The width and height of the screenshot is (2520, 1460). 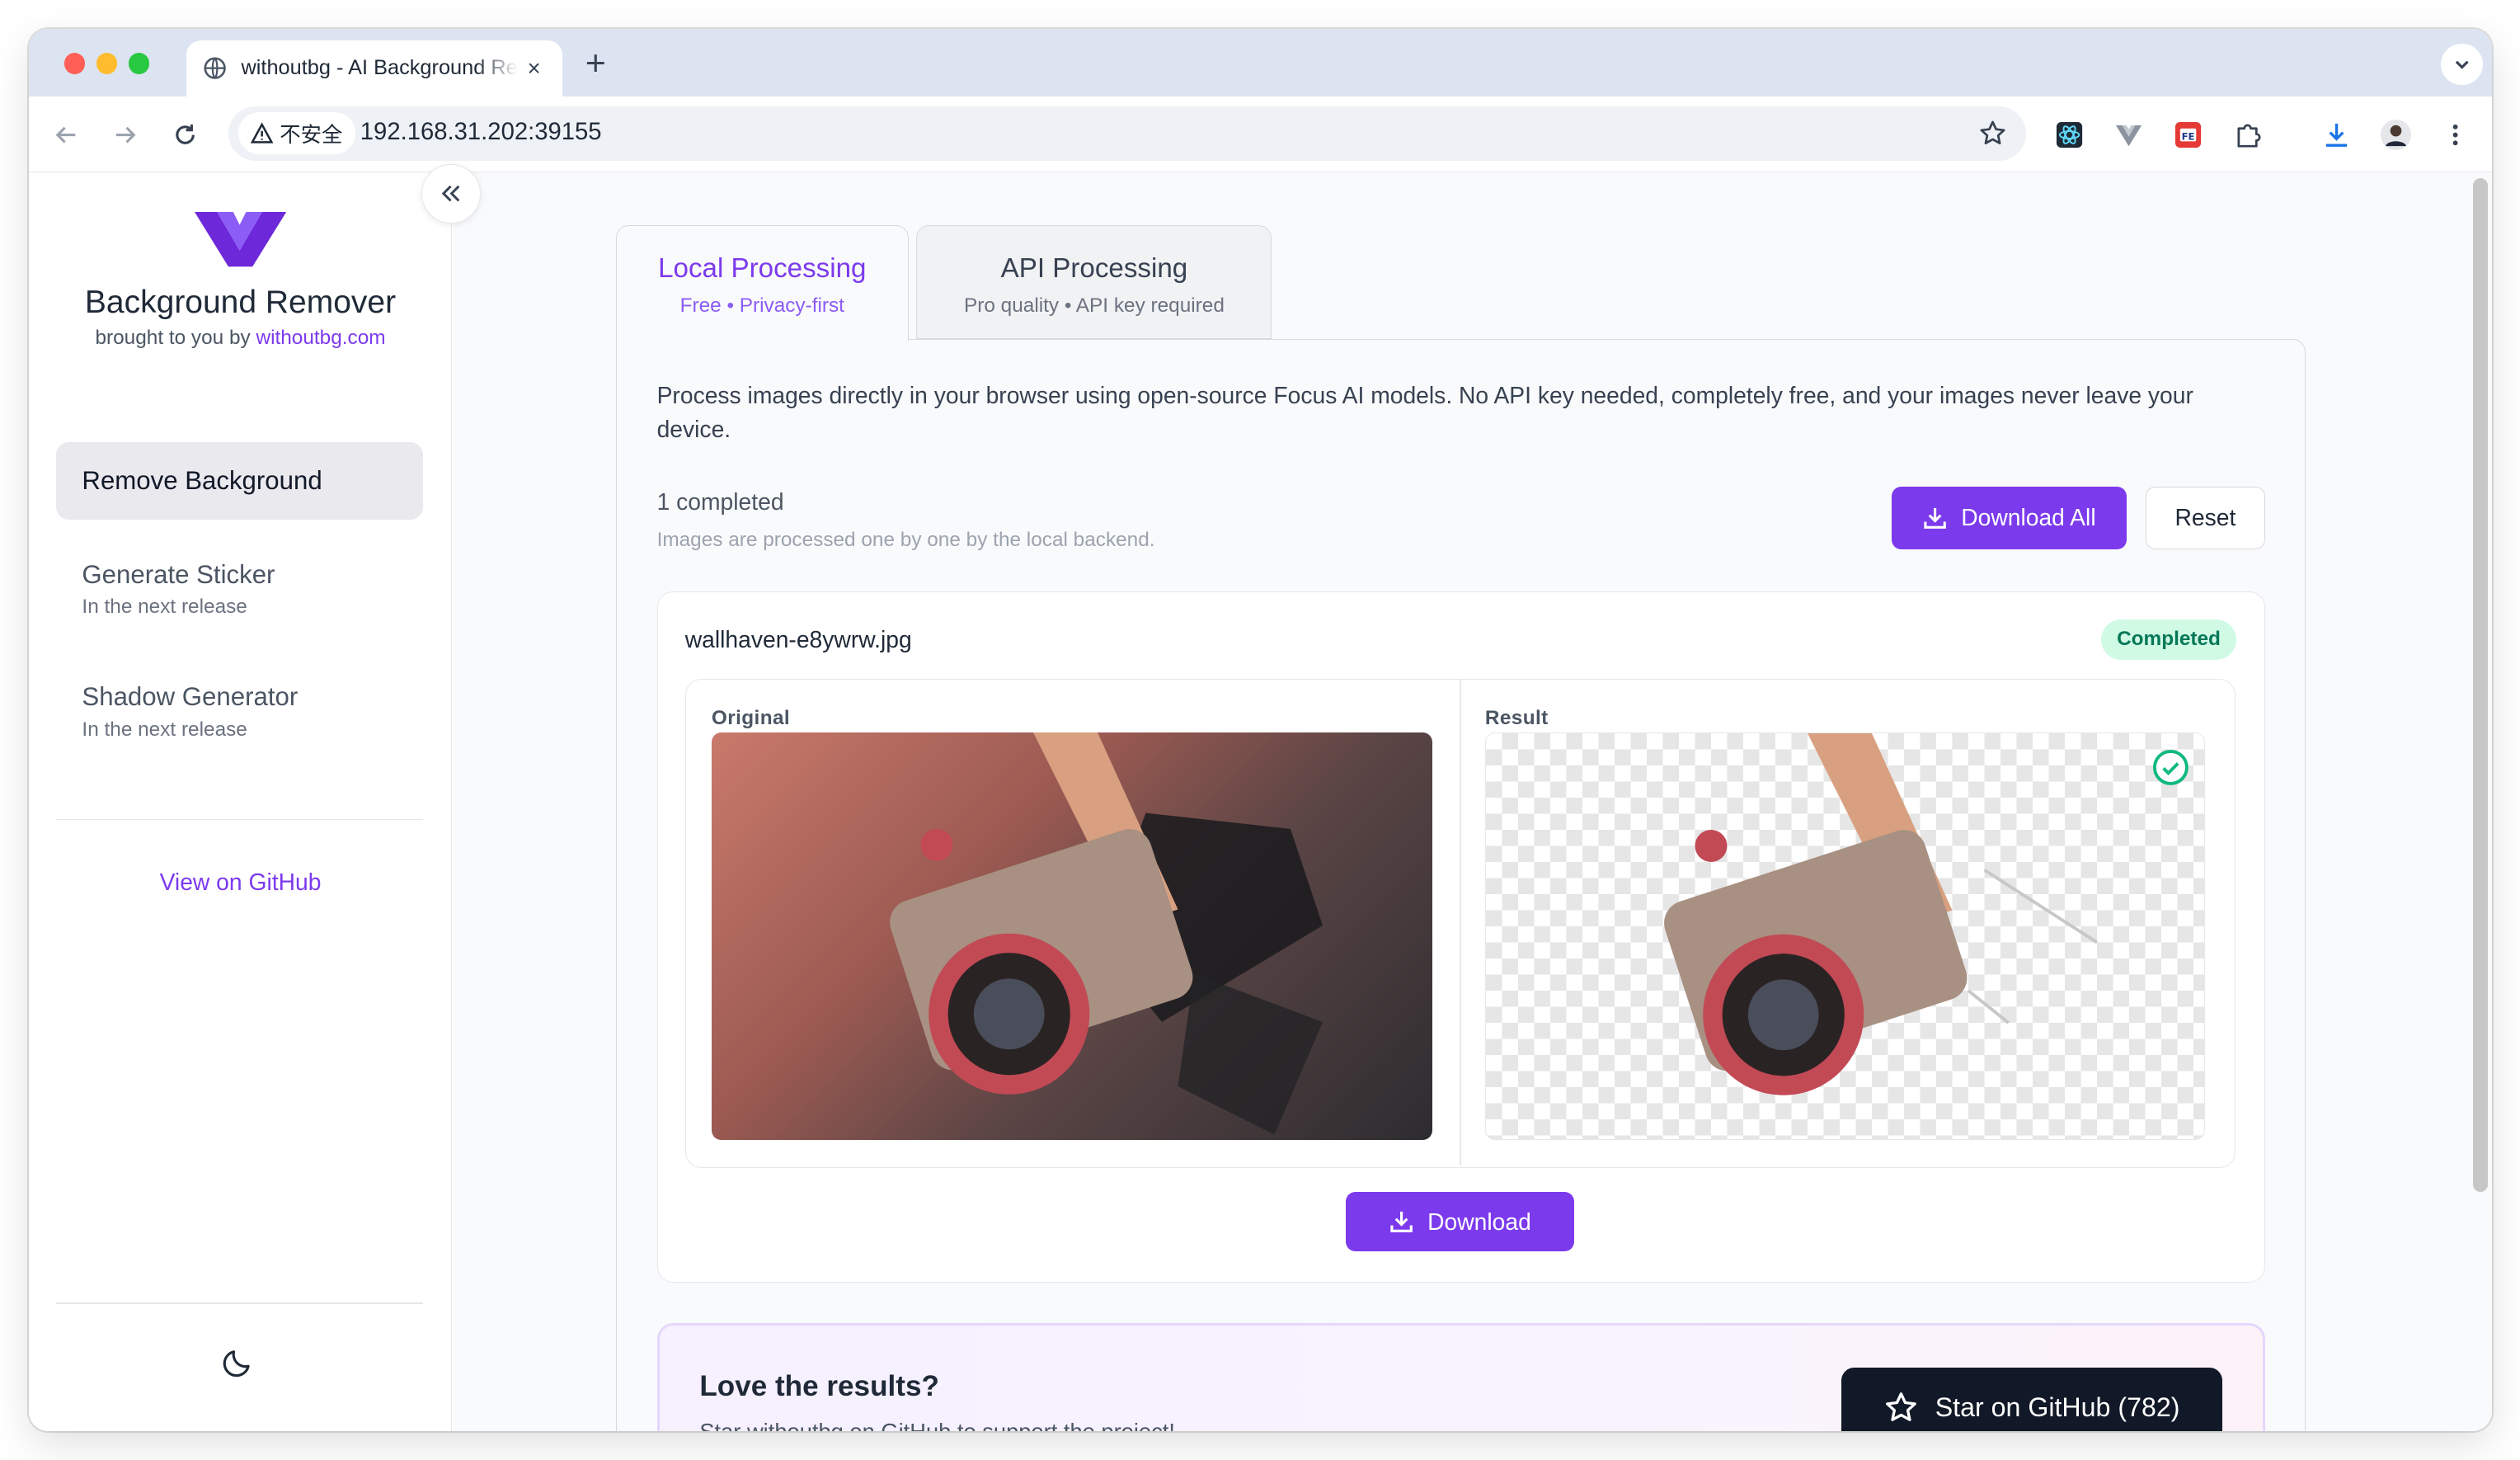 I want to click on page-scrollbar, so click(x=2480, y=802).